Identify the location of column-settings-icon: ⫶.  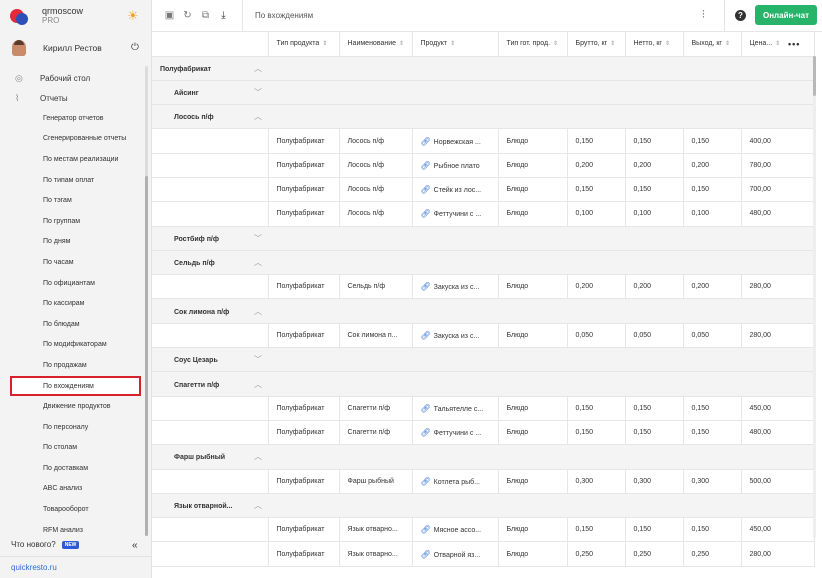
(703, 15).